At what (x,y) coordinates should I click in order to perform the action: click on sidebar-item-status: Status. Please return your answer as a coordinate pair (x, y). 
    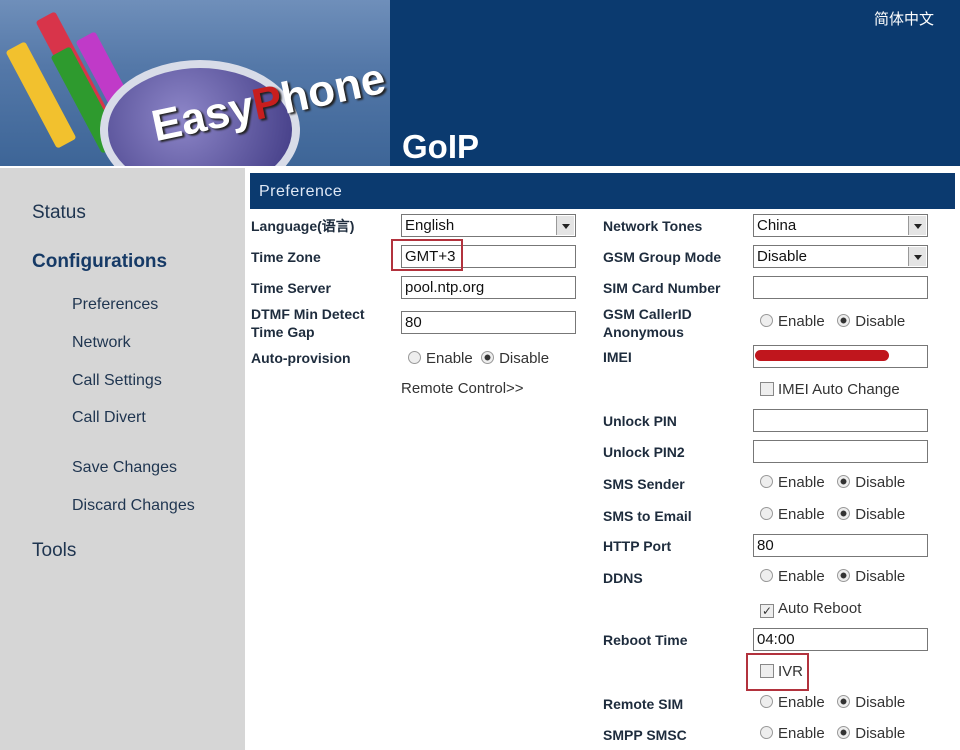
    Looking at the image, I should click on (59, 213).